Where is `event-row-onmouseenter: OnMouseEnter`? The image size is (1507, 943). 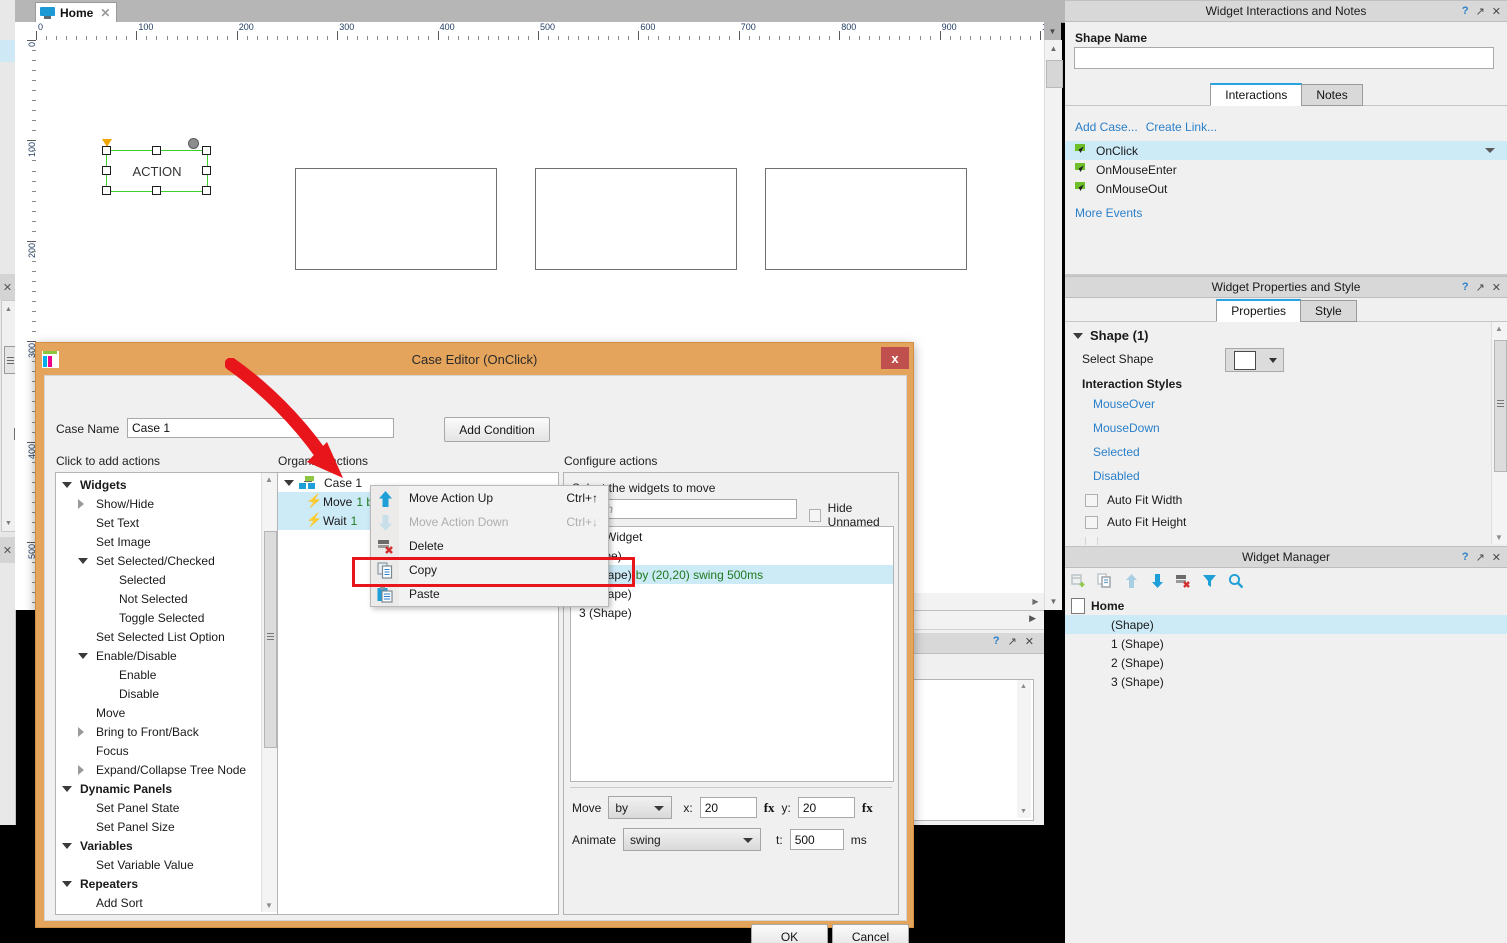
event-row-onmouseenter: OnMouseEnter is located at coordinates (1286, 169).